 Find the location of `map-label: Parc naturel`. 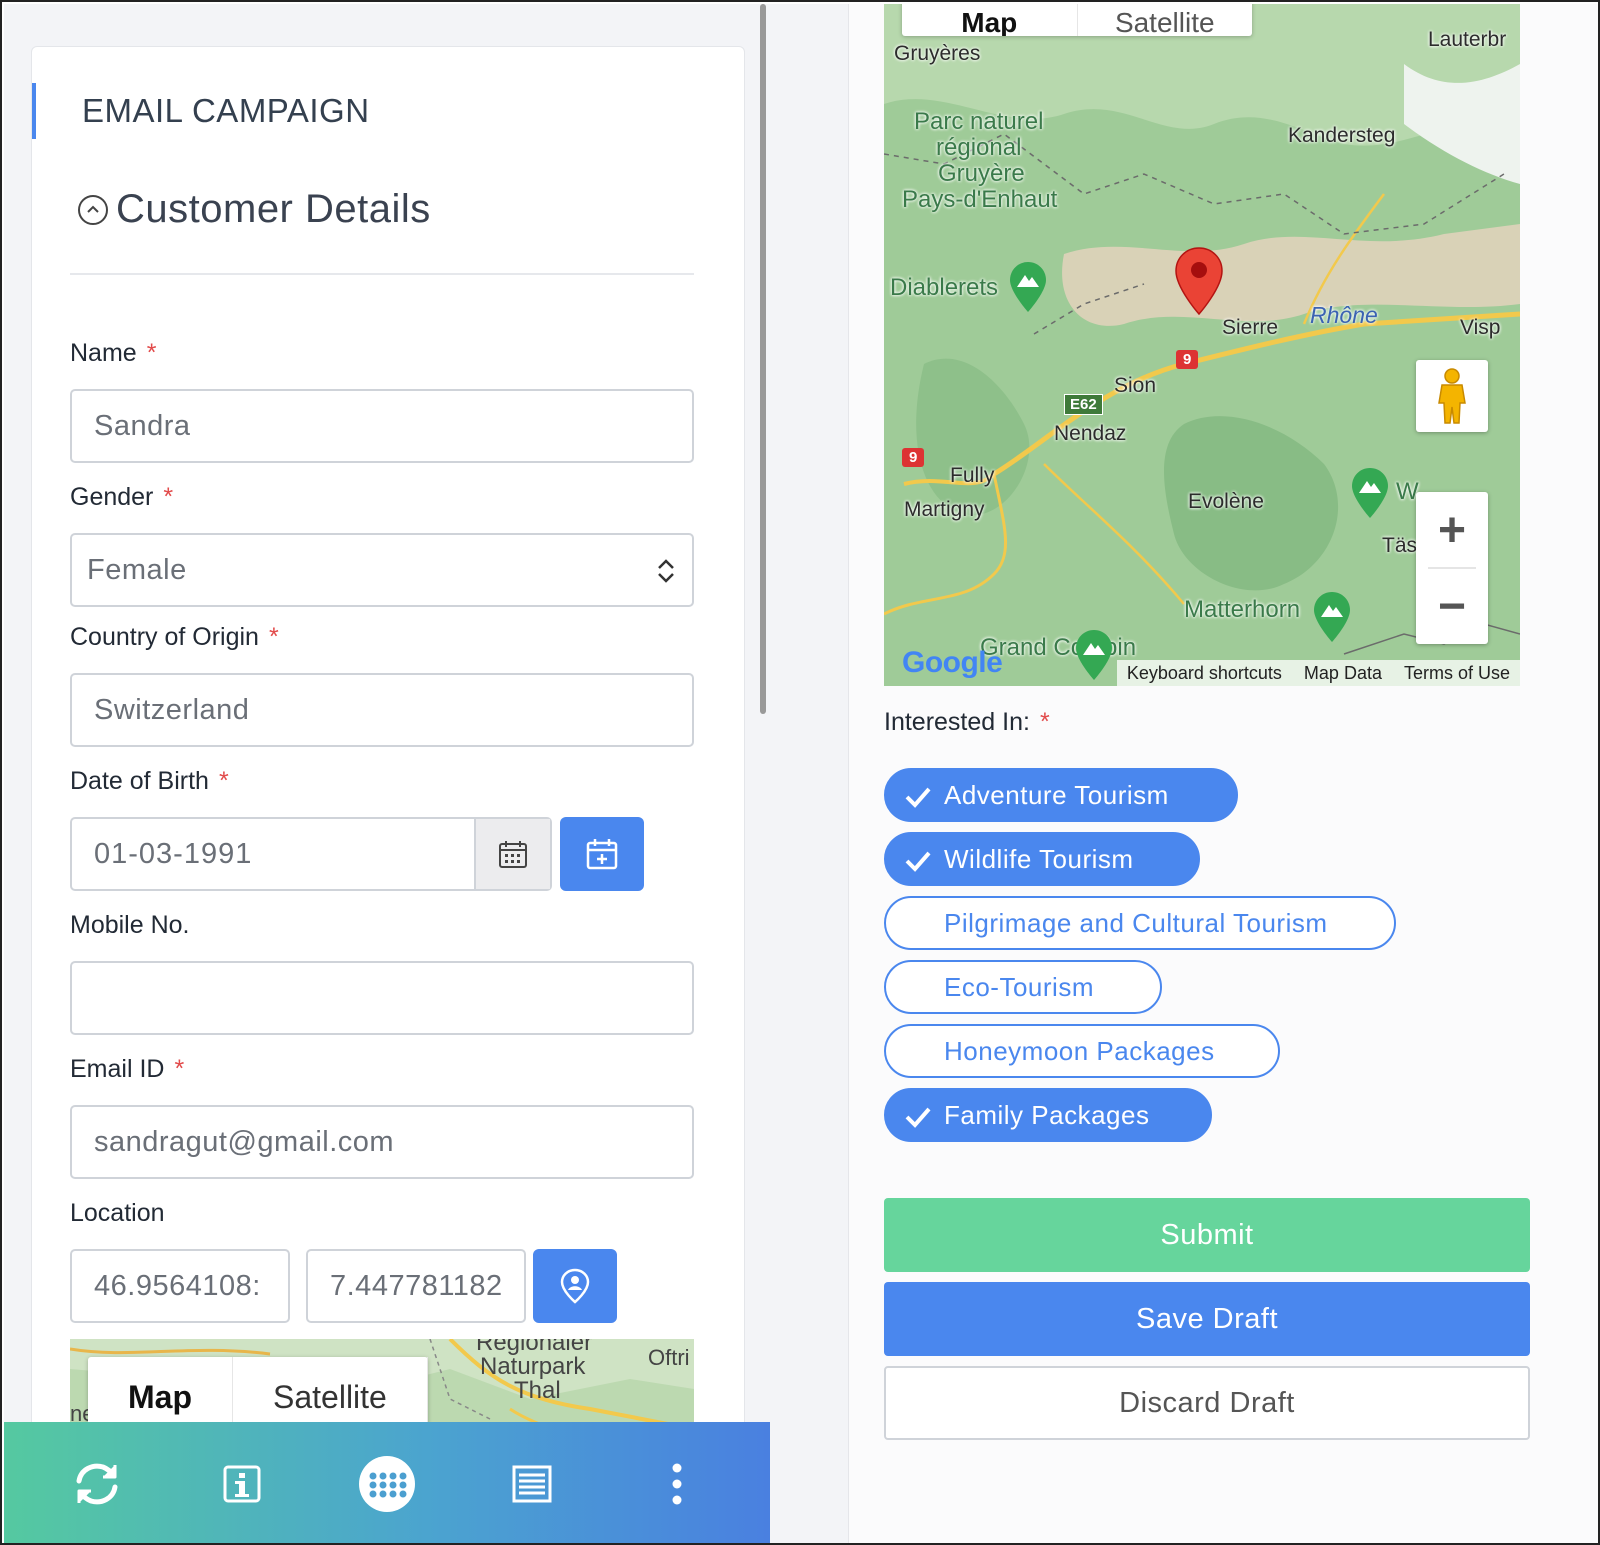

map-label: Parc naturel is located at coordinates (979, 121).